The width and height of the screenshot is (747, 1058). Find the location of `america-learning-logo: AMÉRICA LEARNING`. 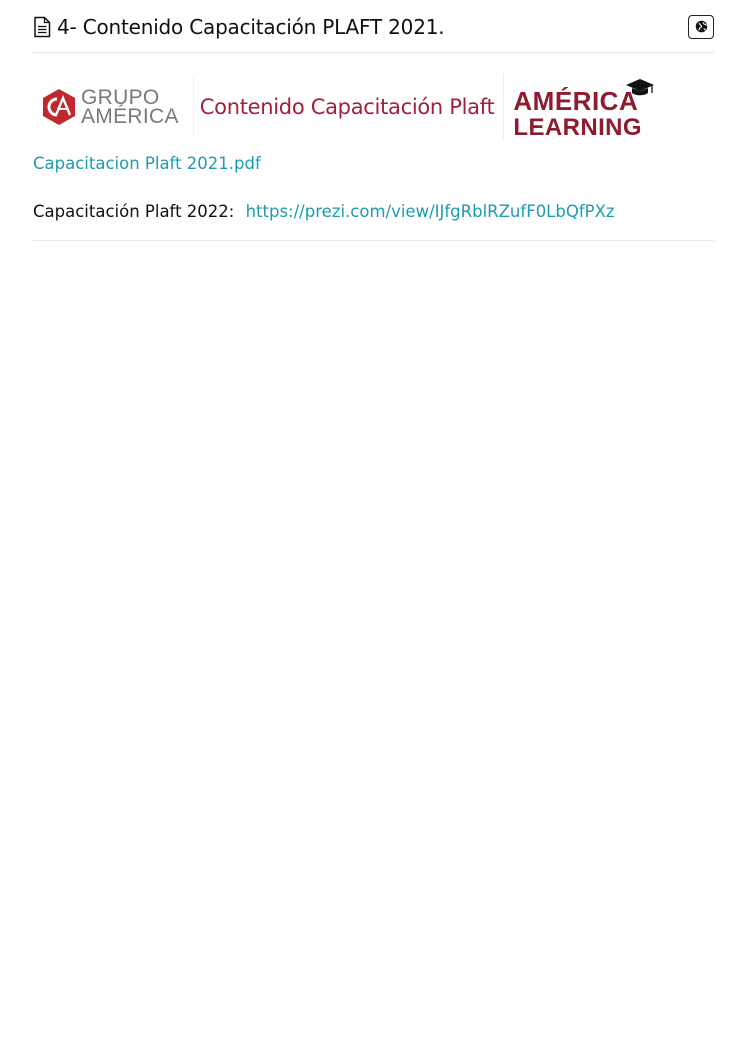

america-learning-logo: AMÉRICA LEARNING is located at coordinates (588, 107).